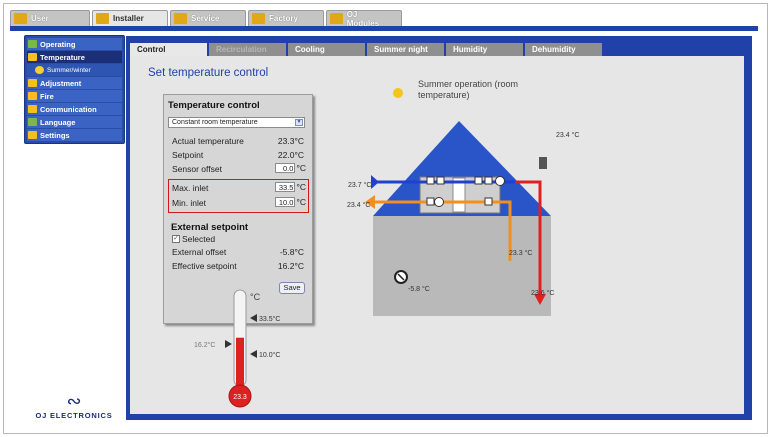 The width and height of the screenshot is (771, 437). What do you see at coordinates (189, 203) in the screenshot?
I see `min-inlet-label: Min. inlet` at bounding box center [189, 203].